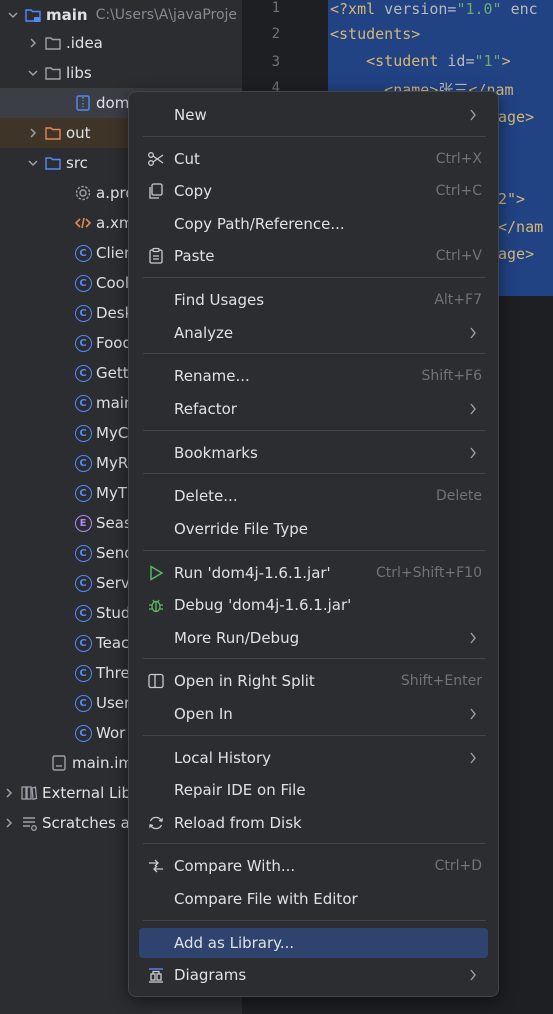 This screenshot has width=553, height=1014. Describe the element at coordinates (313, 638) in the screenshot. I see `menu-item-more-run-debug: More Run/Debug` at that location.